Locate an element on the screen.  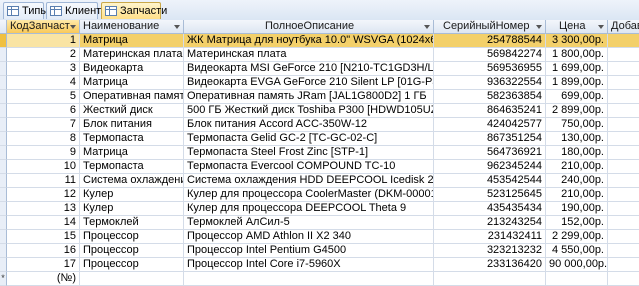
cell-id: 16 is located at coordinates (43, 251).